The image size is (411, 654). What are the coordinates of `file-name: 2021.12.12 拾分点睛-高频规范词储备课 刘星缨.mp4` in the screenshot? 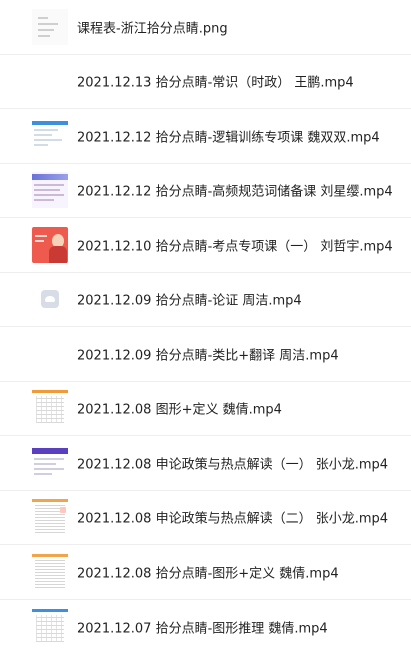 It's located at (235, 190).